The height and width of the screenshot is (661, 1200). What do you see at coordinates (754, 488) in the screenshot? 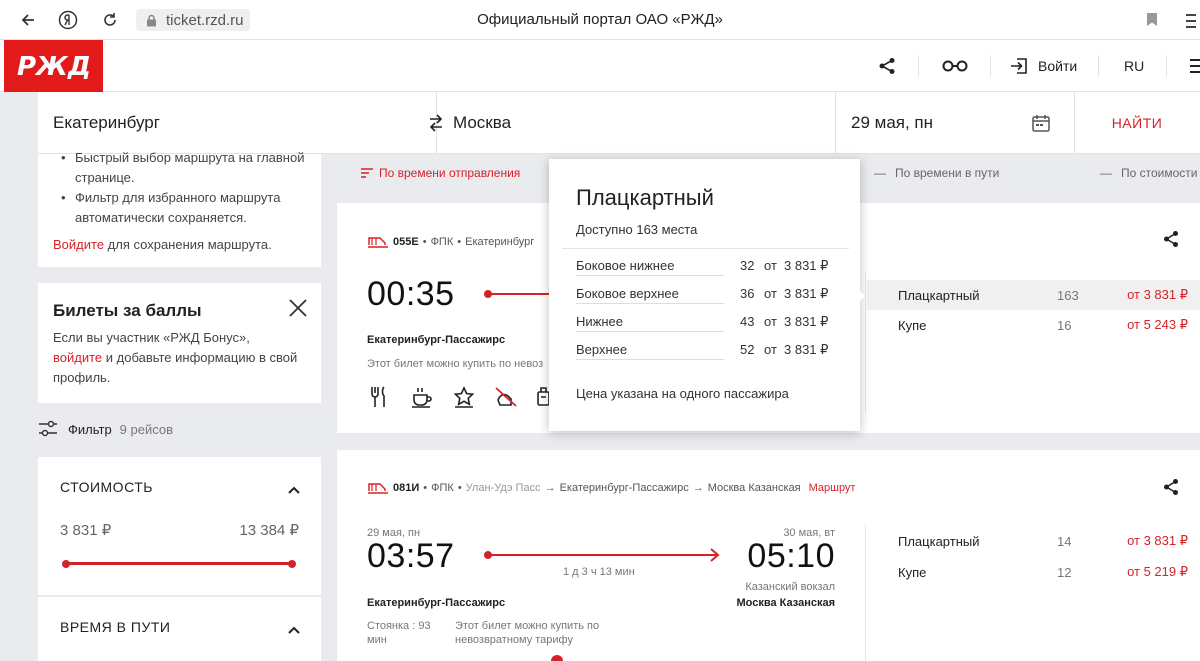
I see `route-end: Москва Казанская` at bounding box center [754, 488].